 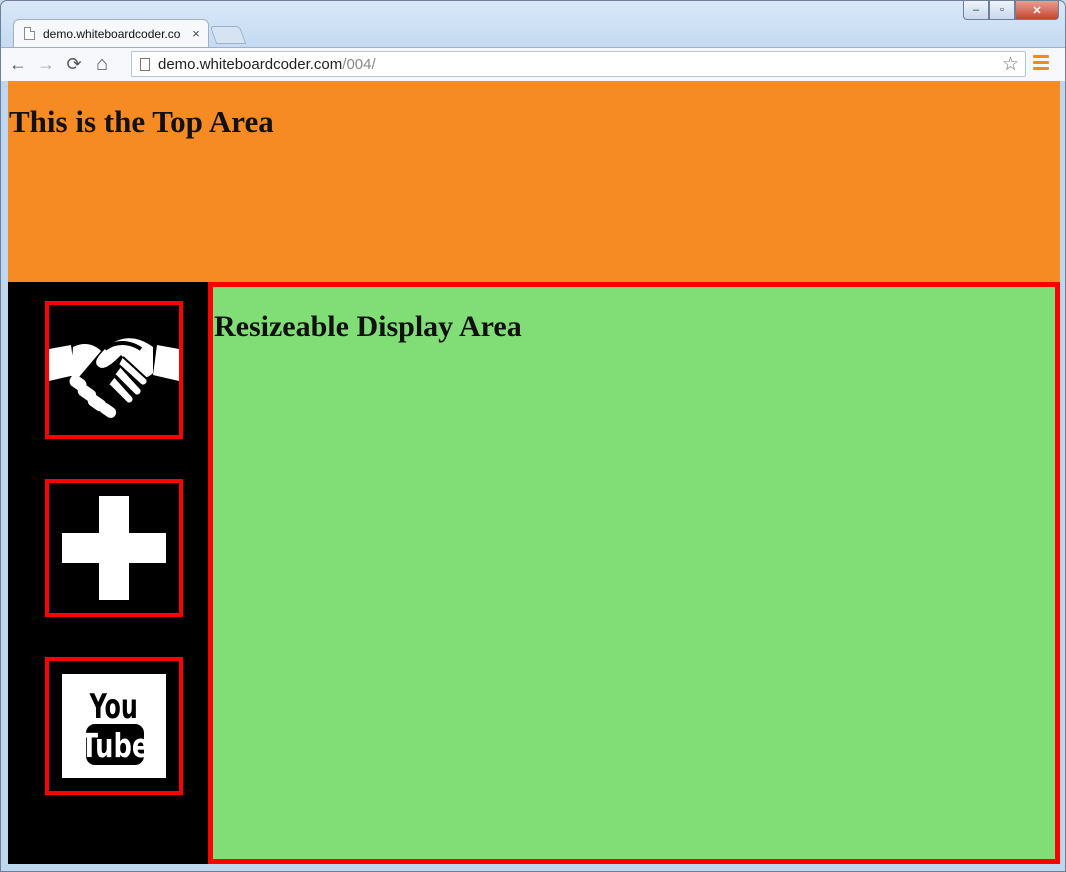 I want to click on forward-button: →, so click(x=46, y=64).